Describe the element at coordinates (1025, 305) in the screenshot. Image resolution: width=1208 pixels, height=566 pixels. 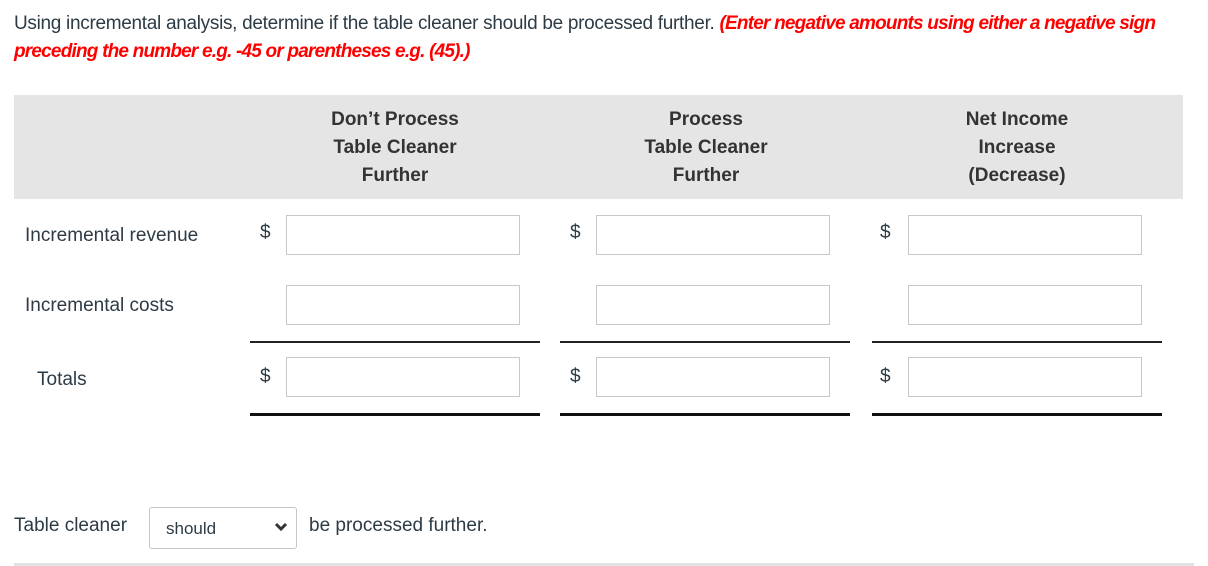
I see `costs-net-input` at that location.